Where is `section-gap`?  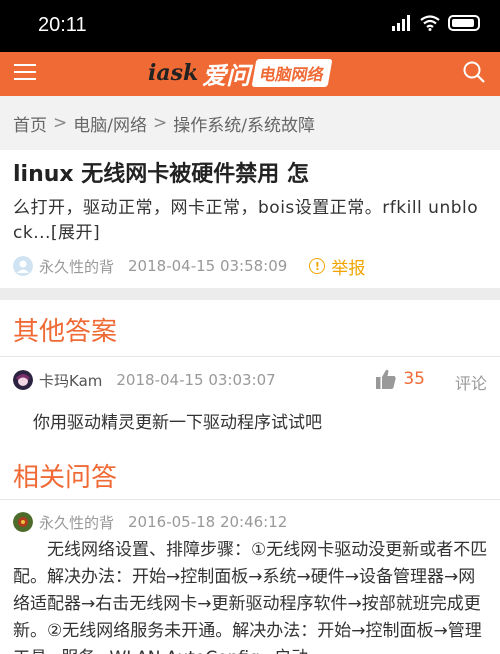 section-gap is located at coordinates (250, 294).